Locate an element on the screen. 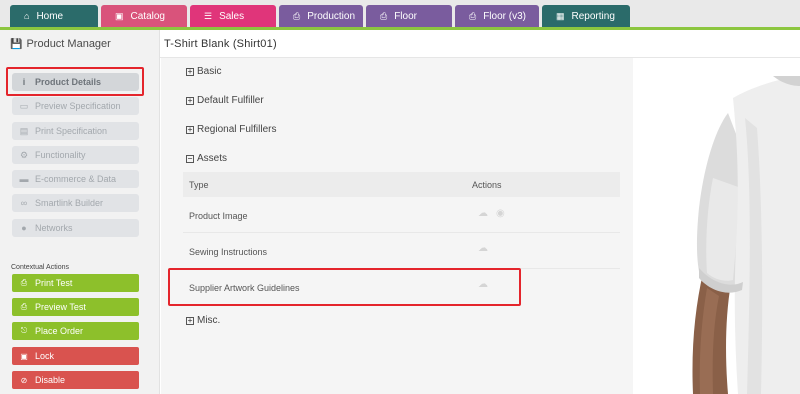  asset-type-cell: Sewing Instructions is located at coordinates (228, 252).